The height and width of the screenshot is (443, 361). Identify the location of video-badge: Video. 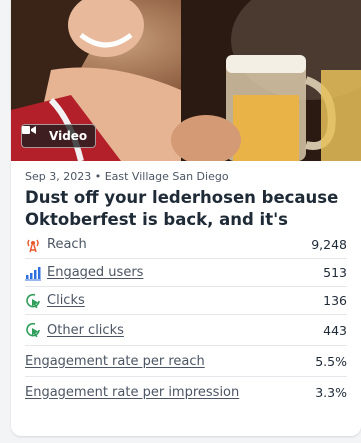
(59, 136).